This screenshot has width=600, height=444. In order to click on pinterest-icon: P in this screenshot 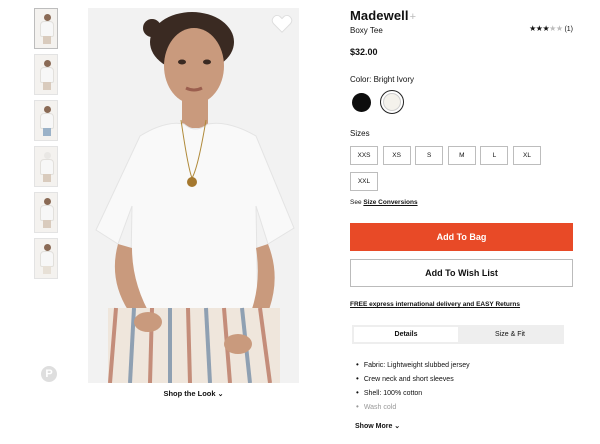, I will do `click(49, 374)`.